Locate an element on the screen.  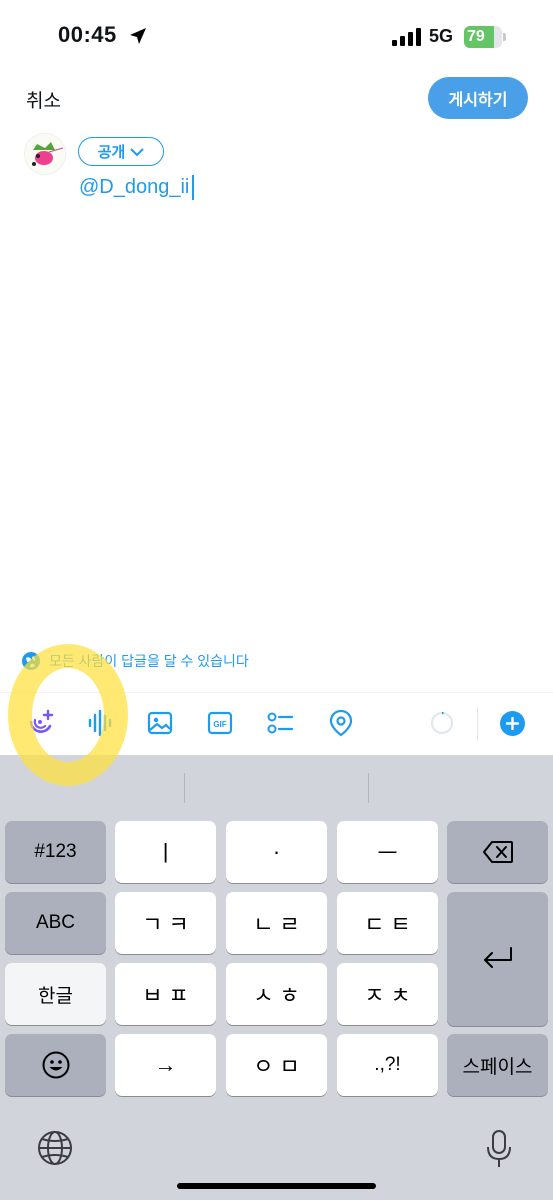
gif-label: GIF is located at coordinates (219, 724).